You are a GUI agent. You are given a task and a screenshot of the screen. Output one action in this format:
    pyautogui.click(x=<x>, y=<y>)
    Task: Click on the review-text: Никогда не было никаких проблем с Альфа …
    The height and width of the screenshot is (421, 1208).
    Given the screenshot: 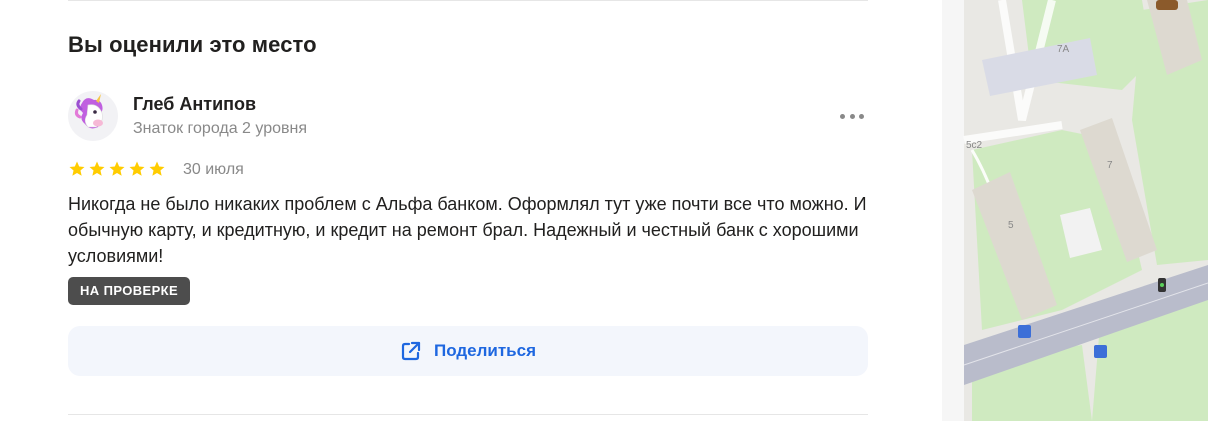 What is the action you would take?
    pyautogui.click(x=467, y=230)
    